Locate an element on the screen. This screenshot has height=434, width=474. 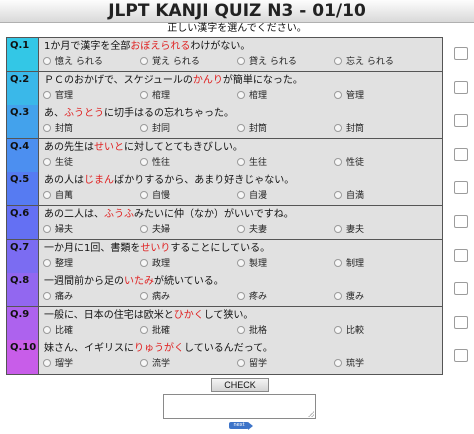
answer-option: 忘え られる is located at coordinates (364, 62).